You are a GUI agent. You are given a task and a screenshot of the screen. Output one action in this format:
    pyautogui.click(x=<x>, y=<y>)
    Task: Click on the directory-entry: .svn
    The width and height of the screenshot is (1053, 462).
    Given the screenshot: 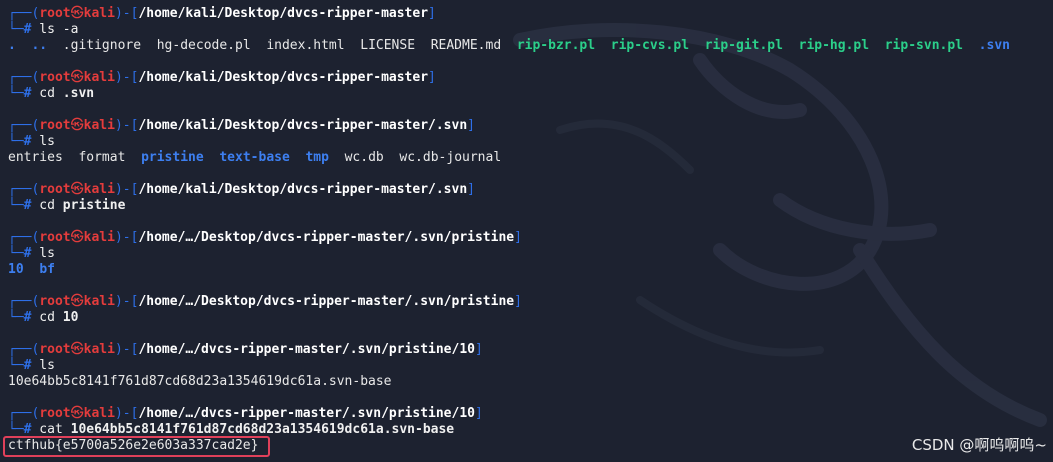 What is the action you would take?
    pyautogui.click(x=994, y=45)
    